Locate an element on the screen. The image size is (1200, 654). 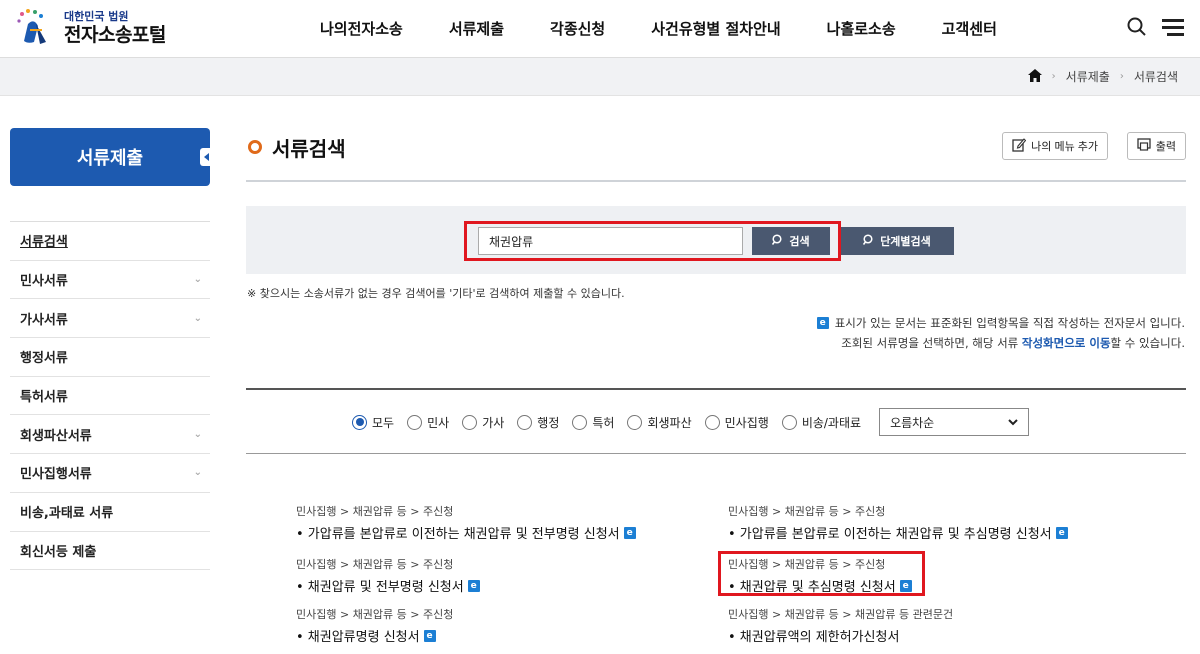
radio-bankruptcy: 회생파산 is located at coordinates (659, 422).